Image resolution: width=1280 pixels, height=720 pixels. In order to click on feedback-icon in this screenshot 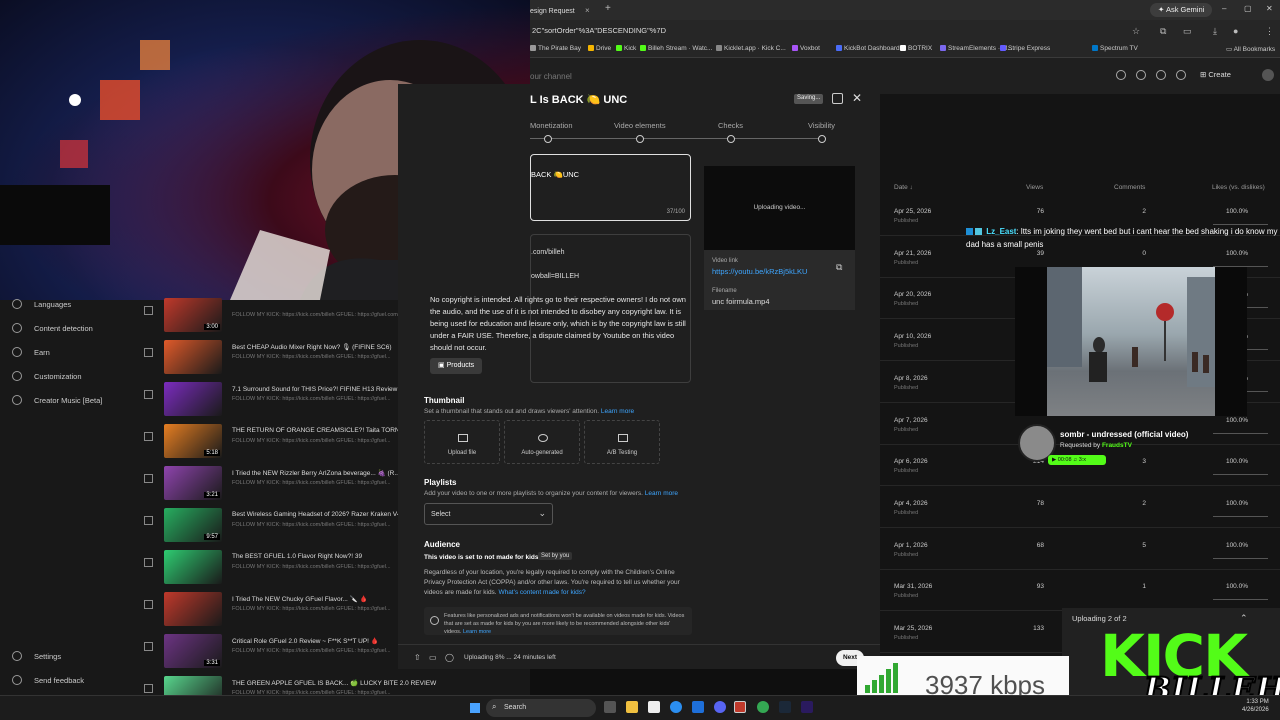, I will do `click(1141, 75)`.